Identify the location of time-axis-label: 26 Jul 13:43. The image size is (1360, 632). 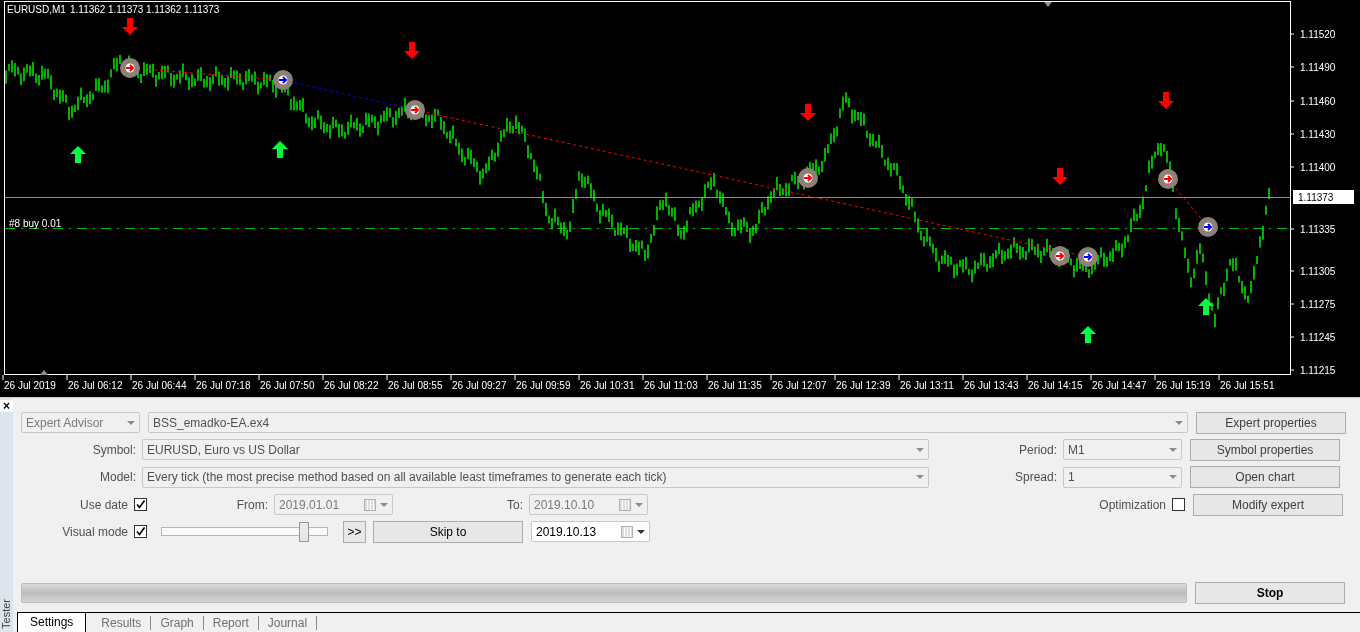
(991, 385).